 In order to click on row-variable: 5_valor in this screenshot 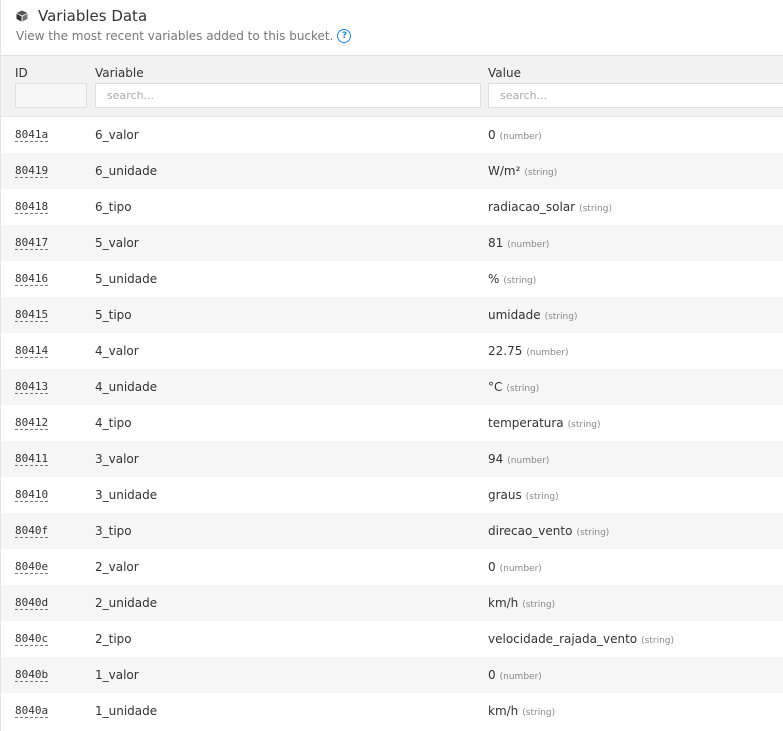, I will do `click(117, 243)`.